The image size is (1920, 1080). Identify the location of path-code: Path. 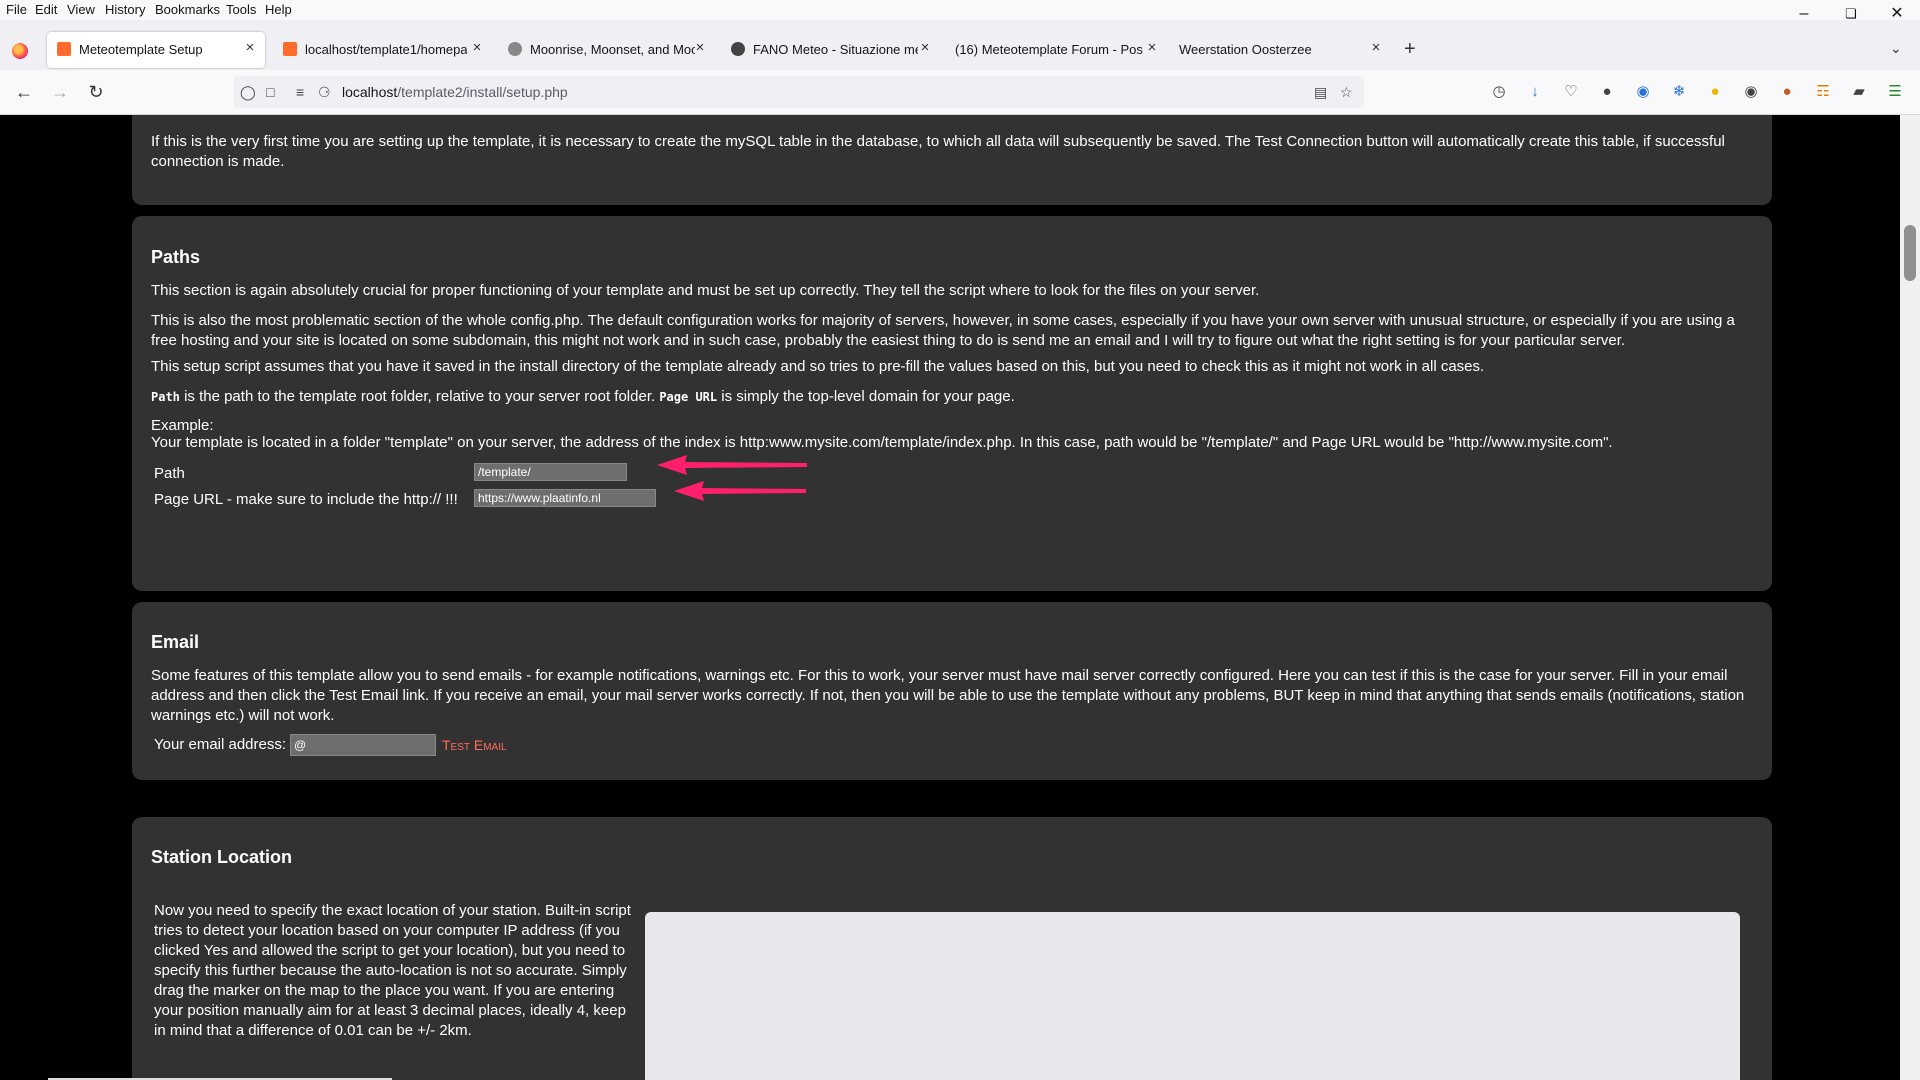
(165, 397).